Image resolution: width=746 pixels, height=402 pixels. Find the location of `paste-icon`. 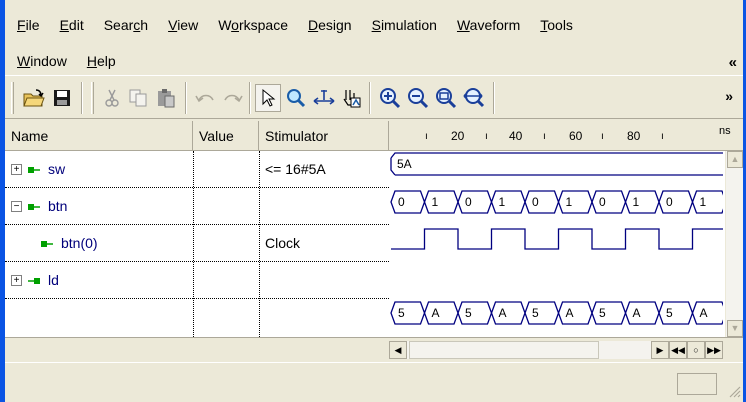

paste-icon is located at coordinates (166, 98).